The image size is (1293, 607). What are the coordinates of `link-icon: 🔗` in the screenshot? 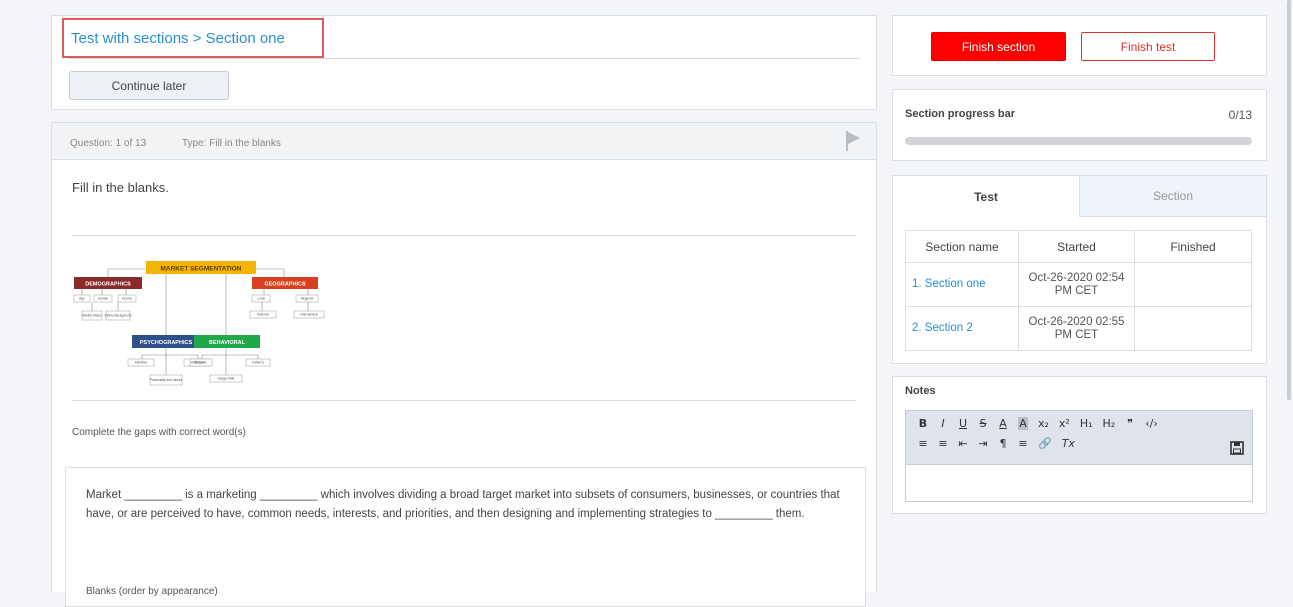 It's located at (1045, 443).